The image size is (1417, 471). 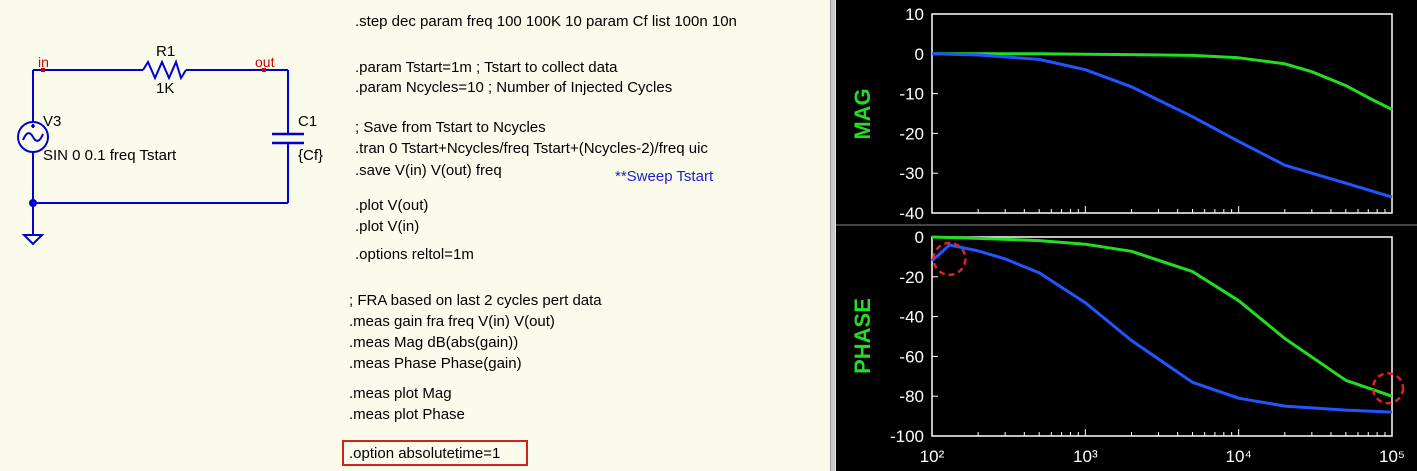 I want to click on trace-blue, so click(x=1161, y=328).